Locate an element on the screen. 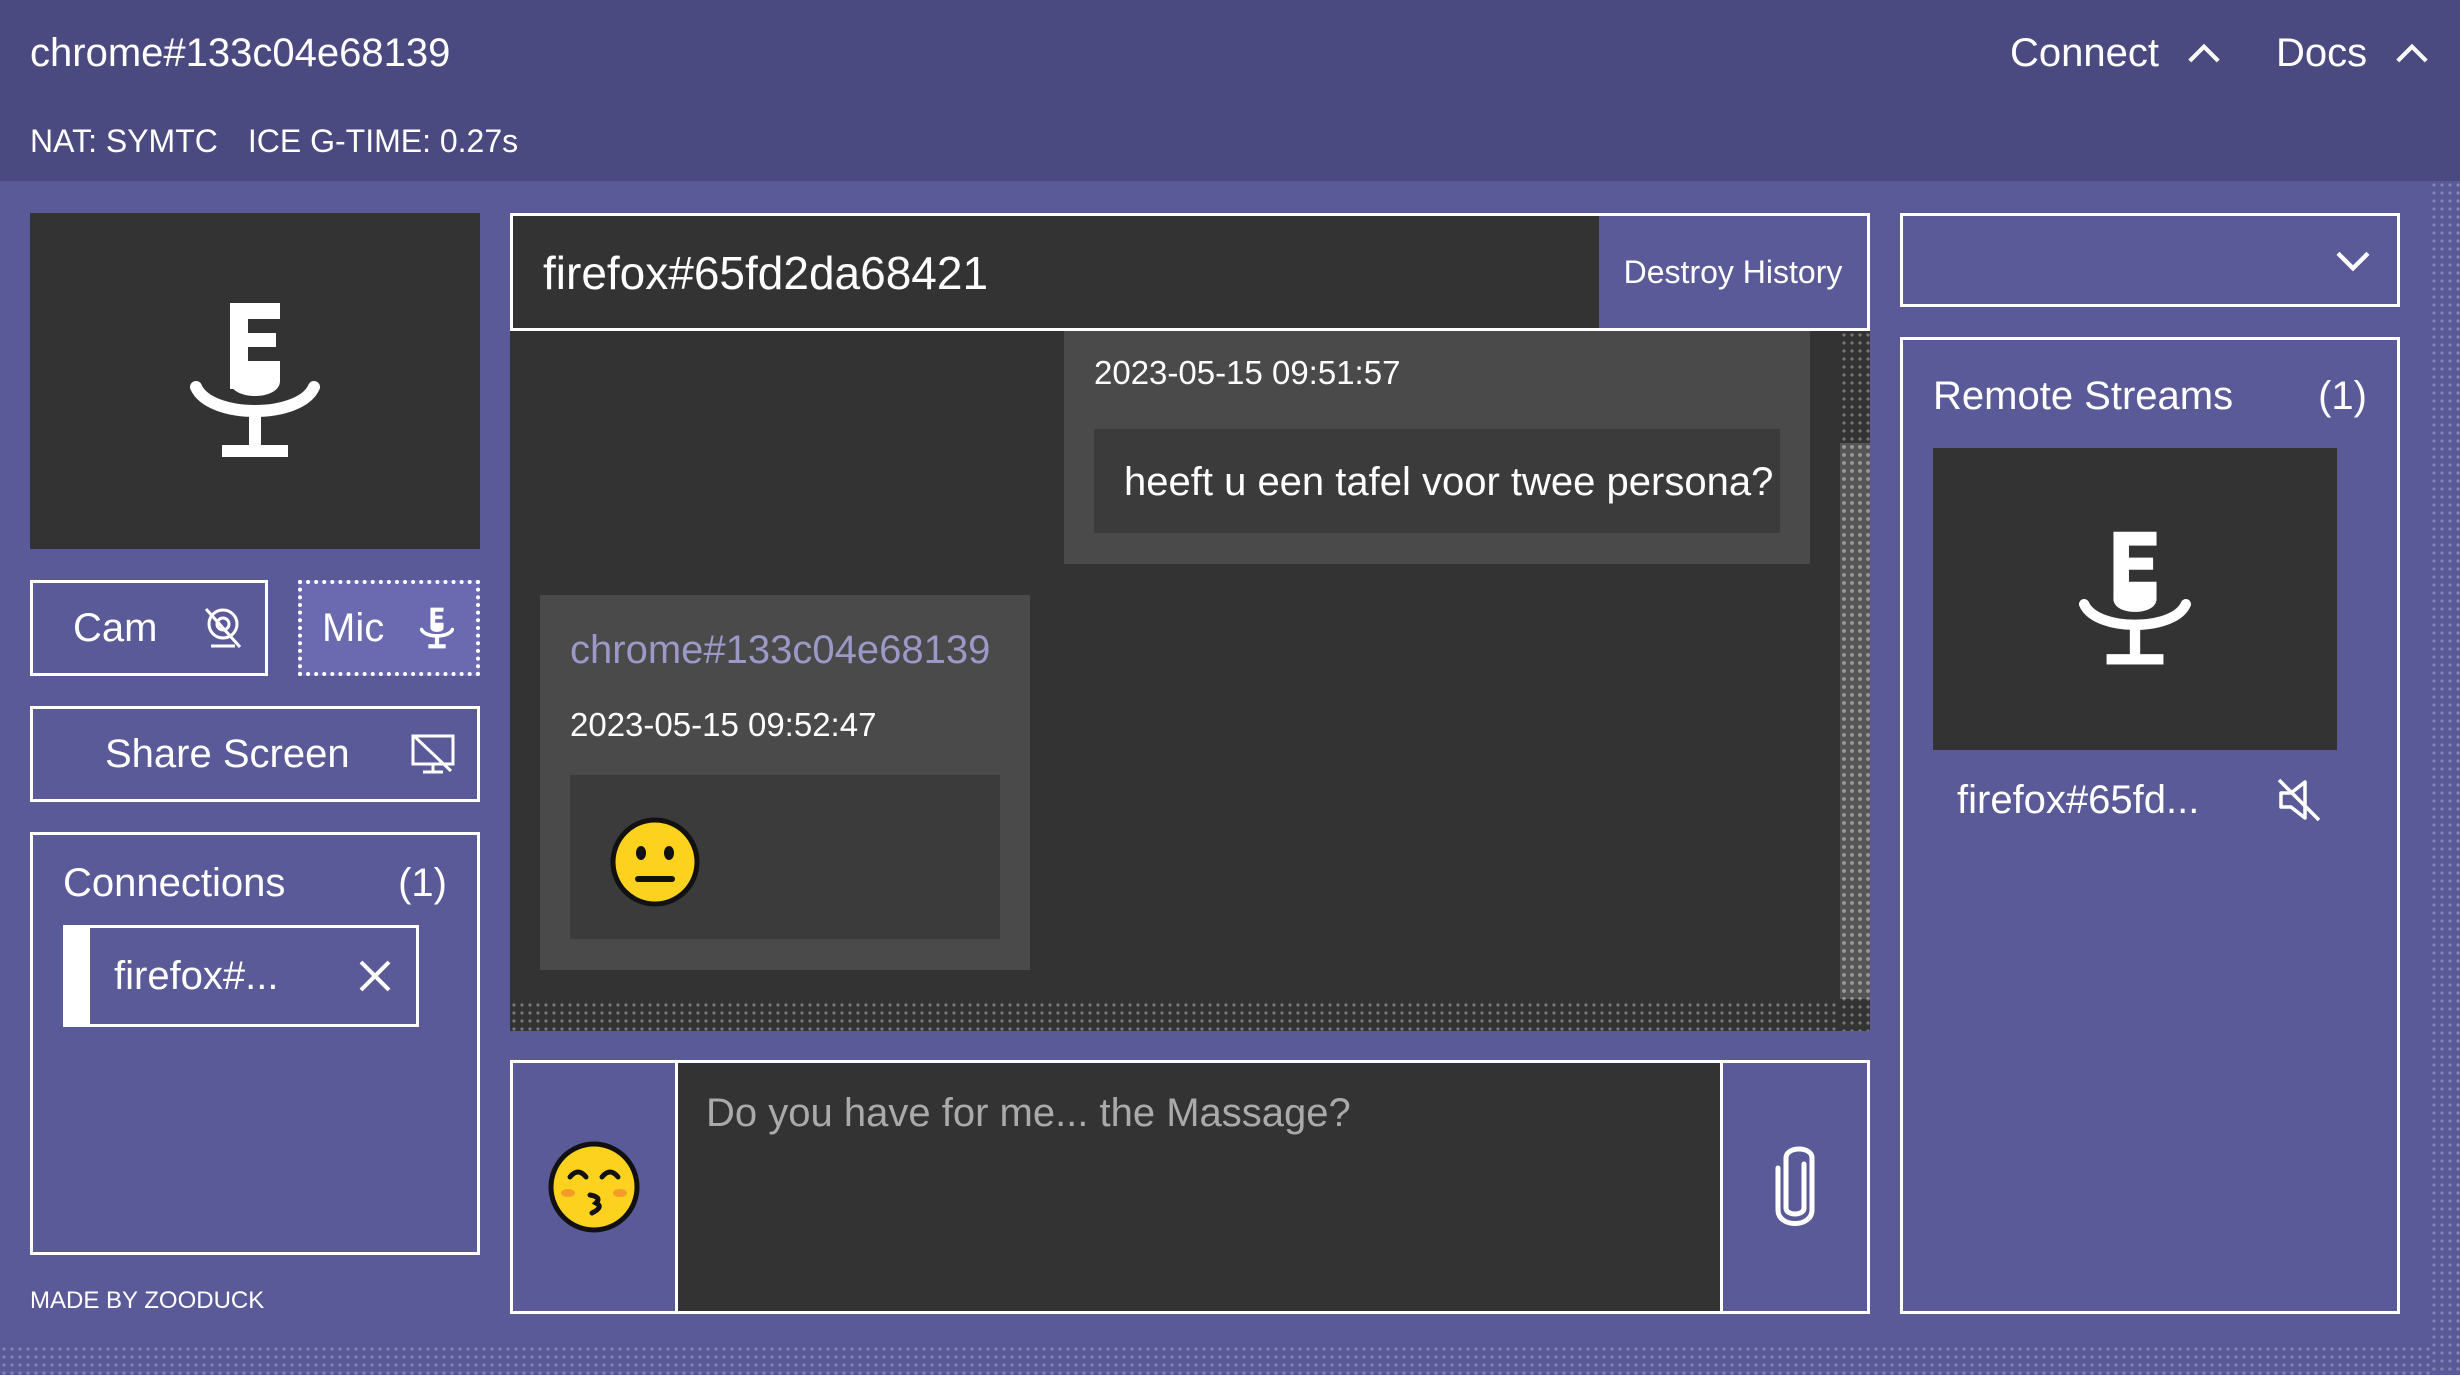 The height and width of the screenshot is (1375, 2460). network-stats: NAT: SYMTC ICE G-TIME: 0.27s is located at coordinates (274, 141).